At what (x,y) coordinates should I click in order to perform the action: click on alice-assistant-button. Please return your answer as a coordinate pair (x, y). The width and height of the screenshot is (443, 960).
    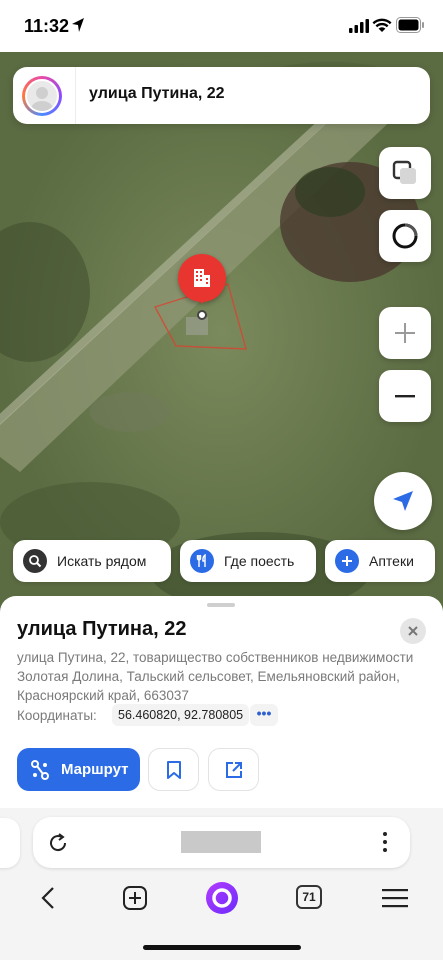
    Looking at the image, I should click on (222, 898).